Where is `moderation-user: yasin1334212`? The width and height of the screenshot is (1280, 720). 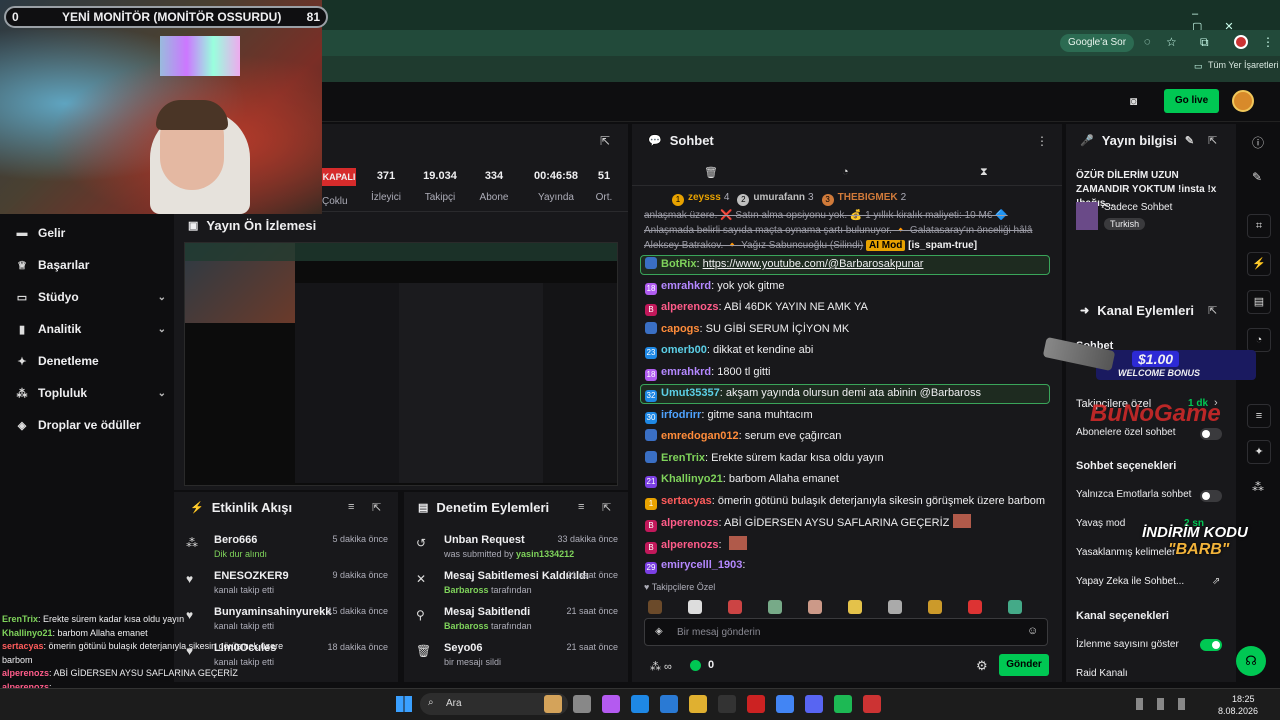 moderation-user: yasin1334212 is located at coordinates (545, 554).